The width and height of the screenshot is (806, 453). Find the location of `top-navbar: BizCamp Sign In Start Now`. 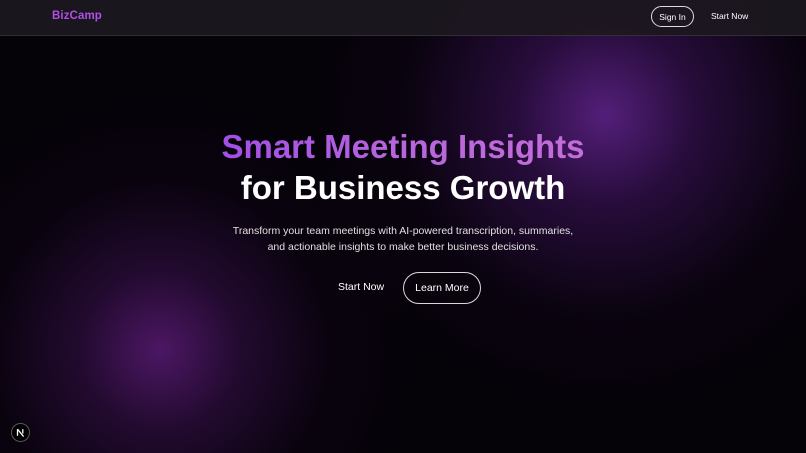

top-navbar: BizCamp Sign In Start Now is located at coordinates (403, 18).